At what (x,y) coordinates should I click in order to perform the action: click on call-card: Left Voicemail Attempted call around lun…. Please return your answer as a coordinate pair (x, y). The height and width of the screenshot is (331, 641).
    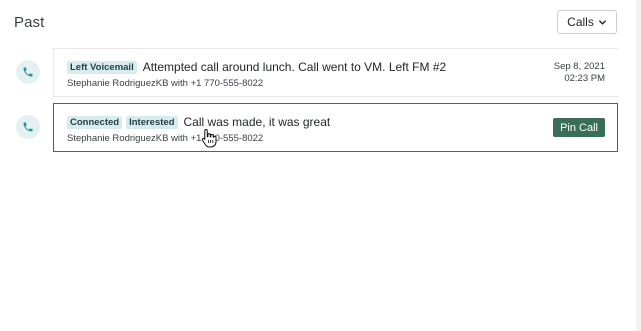
    Looking at the image, I should click on (335, 72).